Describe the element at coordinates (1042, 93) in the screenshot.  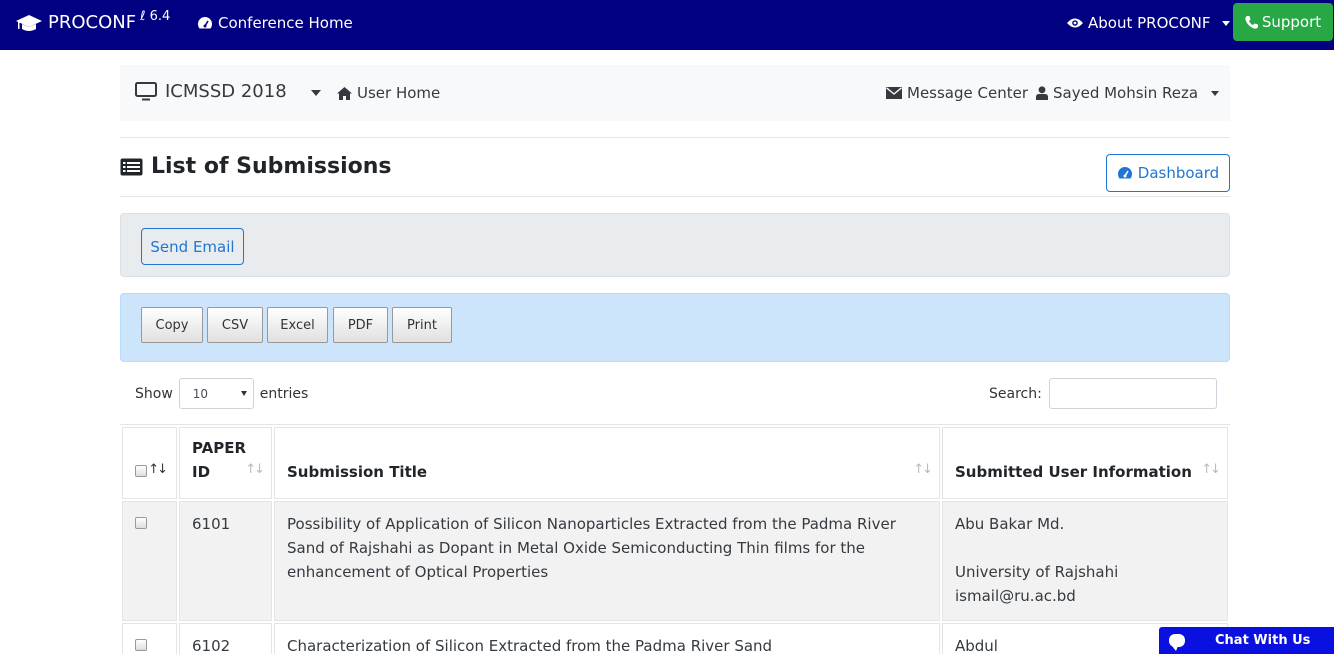
I see `user-icon` at that location.